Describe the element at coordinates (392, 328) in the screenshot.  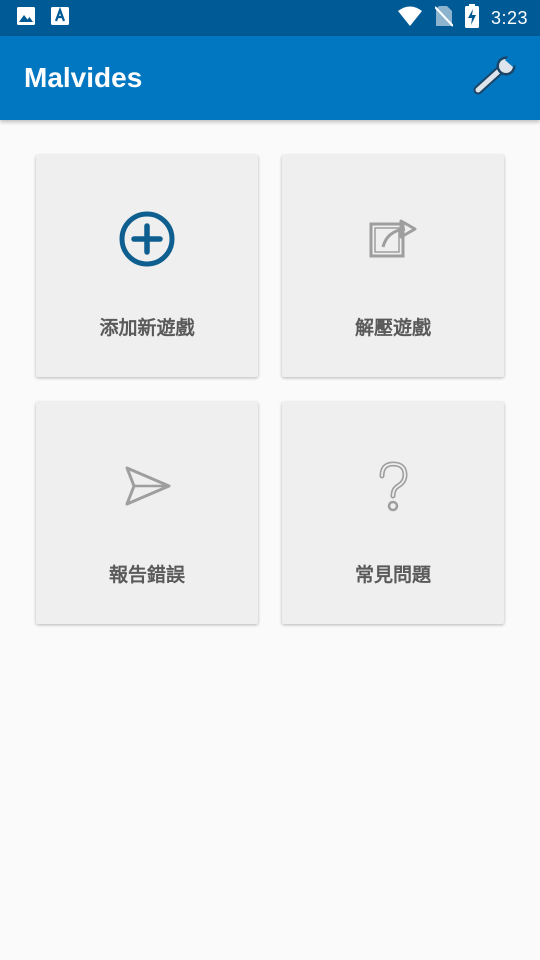
I see `extract-game-label: 解壓遊戲` at that location.